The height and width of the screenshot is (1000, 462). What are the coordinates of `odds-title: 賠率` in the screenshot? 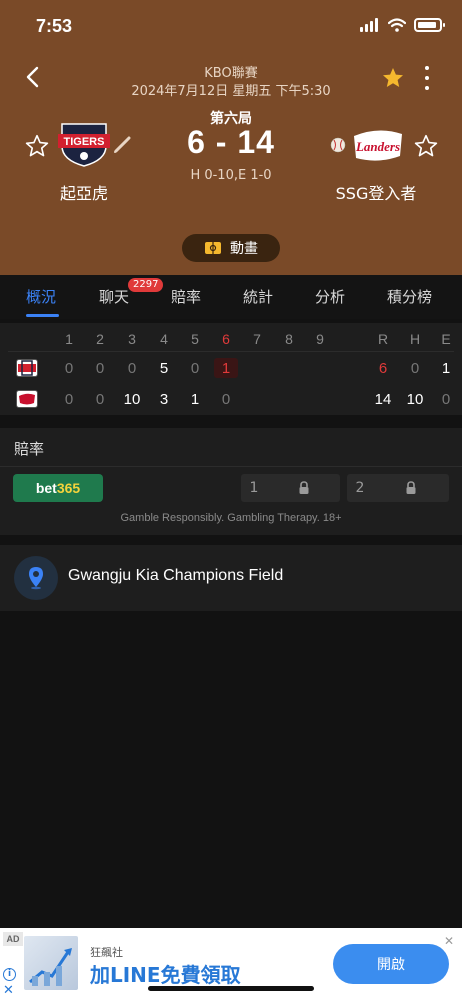 It's located at (29, 449).